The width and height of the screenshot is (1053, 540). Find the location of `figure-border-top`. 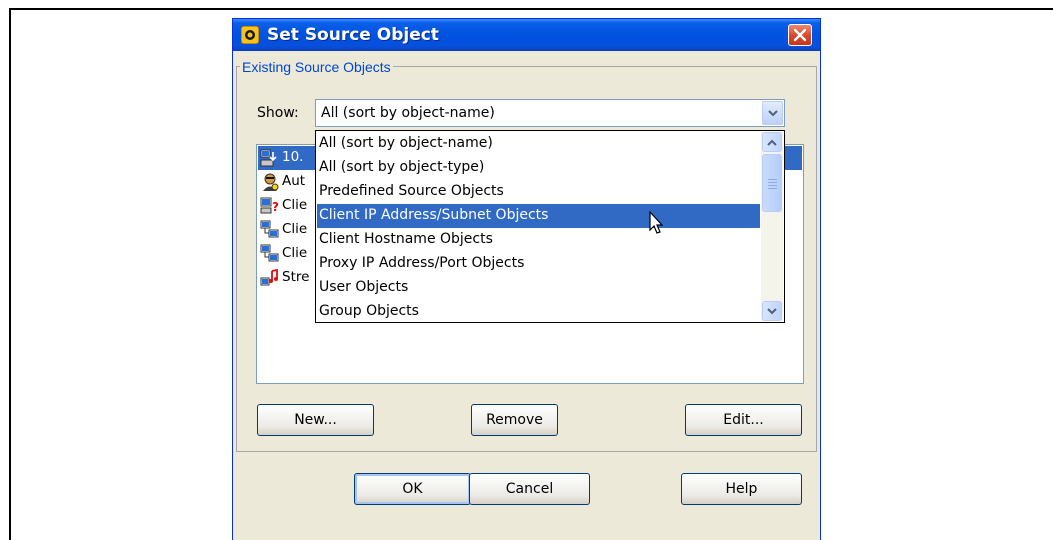

figure-border-top is located at coordinates (531, 9).